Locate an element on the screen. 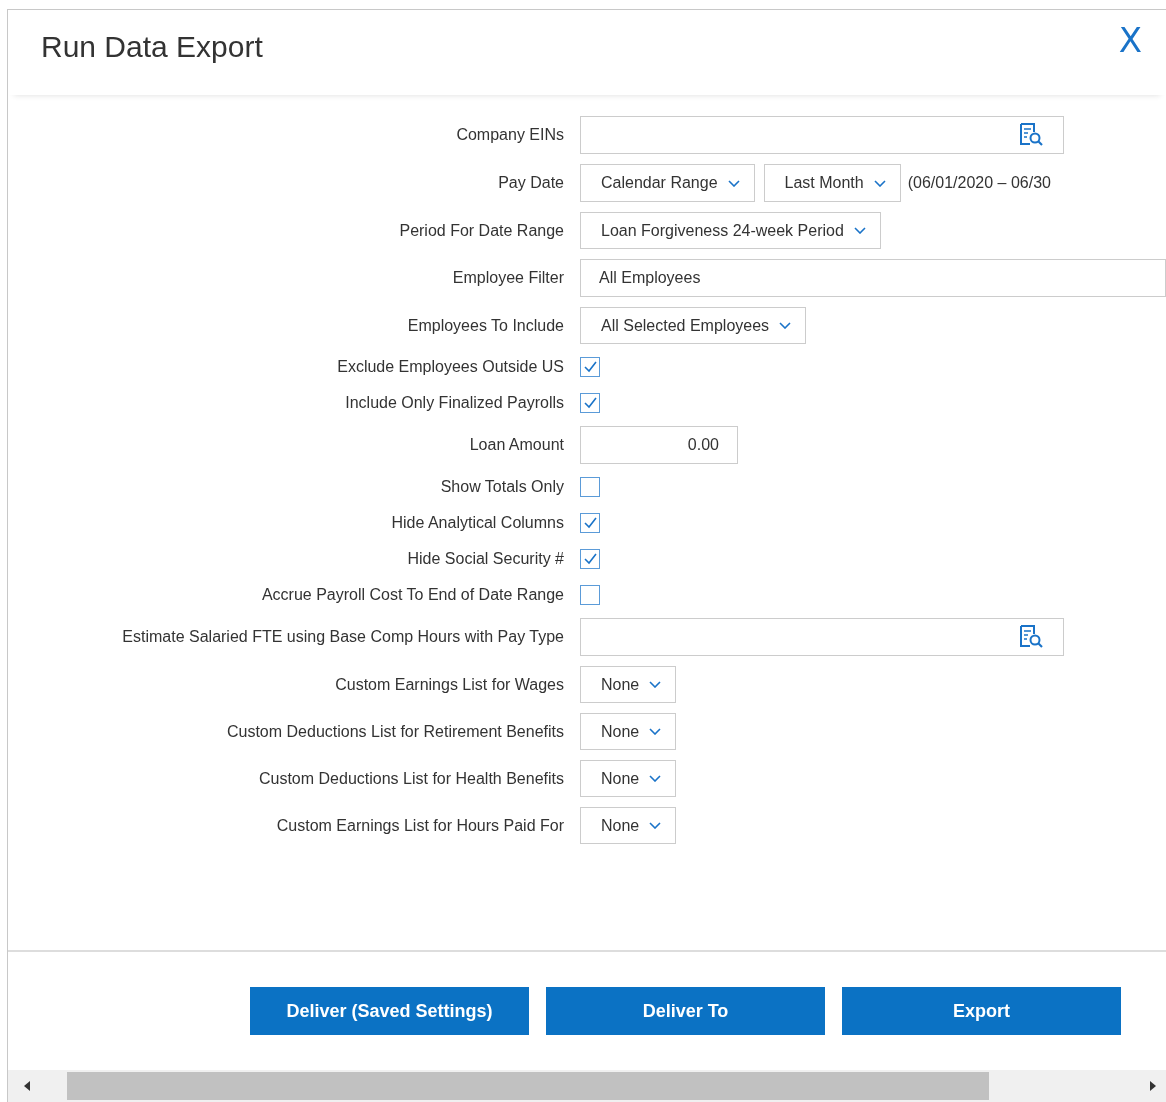 This screenshot has height=1102, width=1166. amount-field: 0.00 is located at coordinates (659, 445).